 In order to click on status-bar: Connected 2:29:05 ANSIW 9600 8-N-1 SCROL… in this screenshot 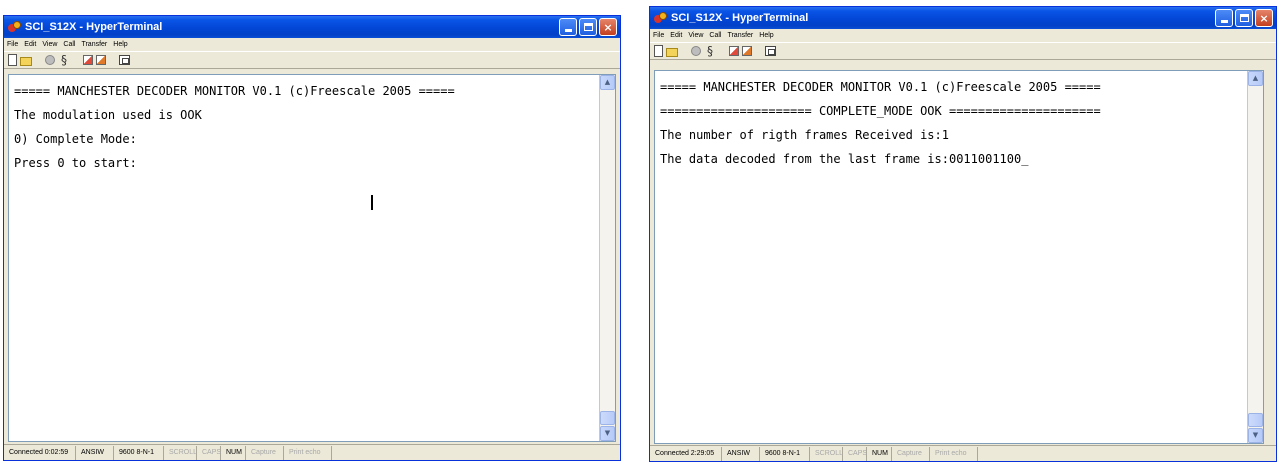, I will do `click(963, 453)`.